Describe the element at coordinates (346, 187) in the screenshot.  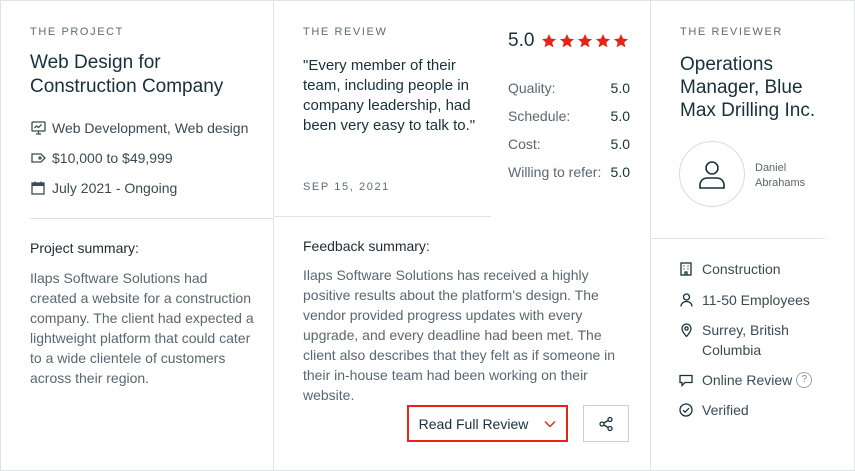
I see `review-date: SEP 15, 2021` at that location.